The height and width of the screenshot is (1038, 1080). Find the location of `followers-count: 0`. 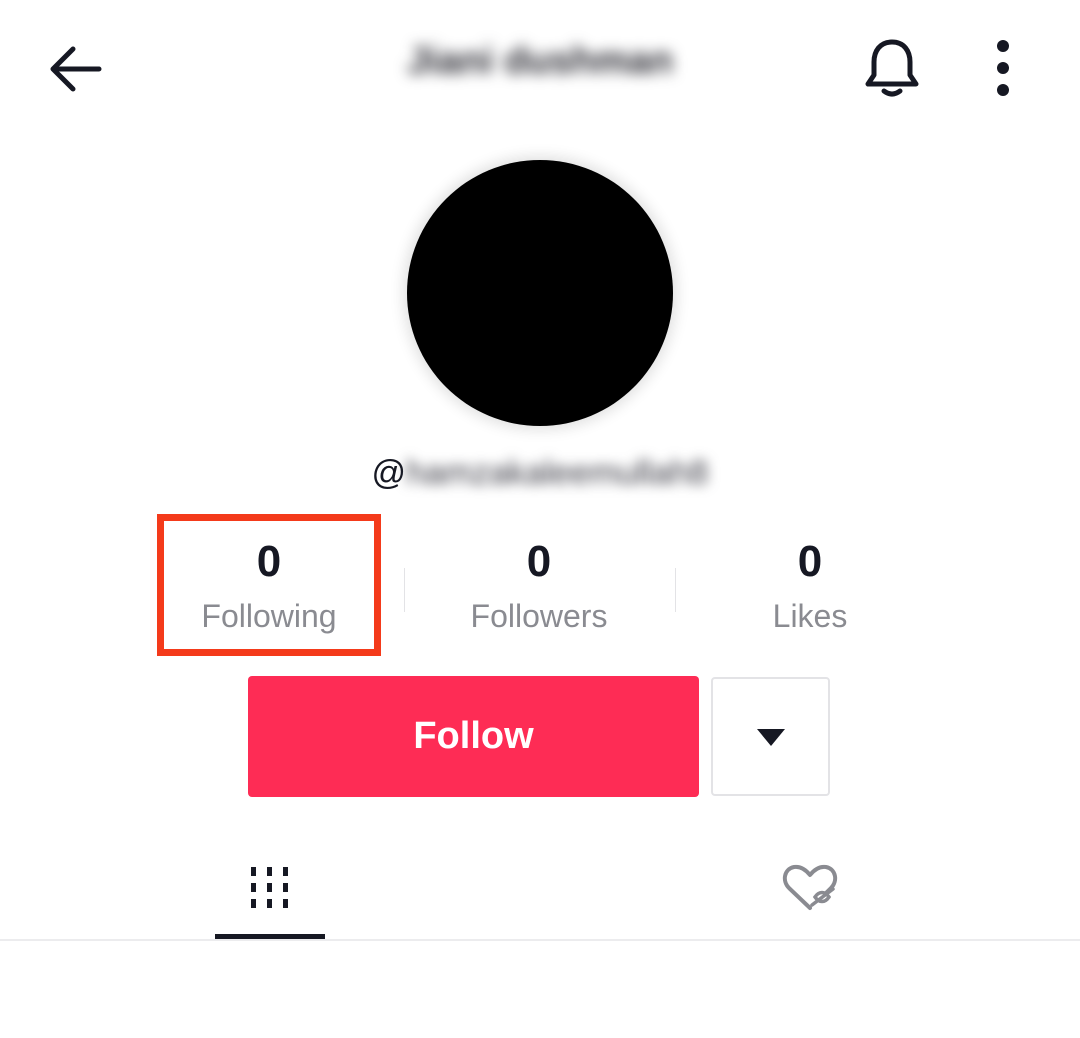

followers-count: 0 is located at coordinates (539, 561).